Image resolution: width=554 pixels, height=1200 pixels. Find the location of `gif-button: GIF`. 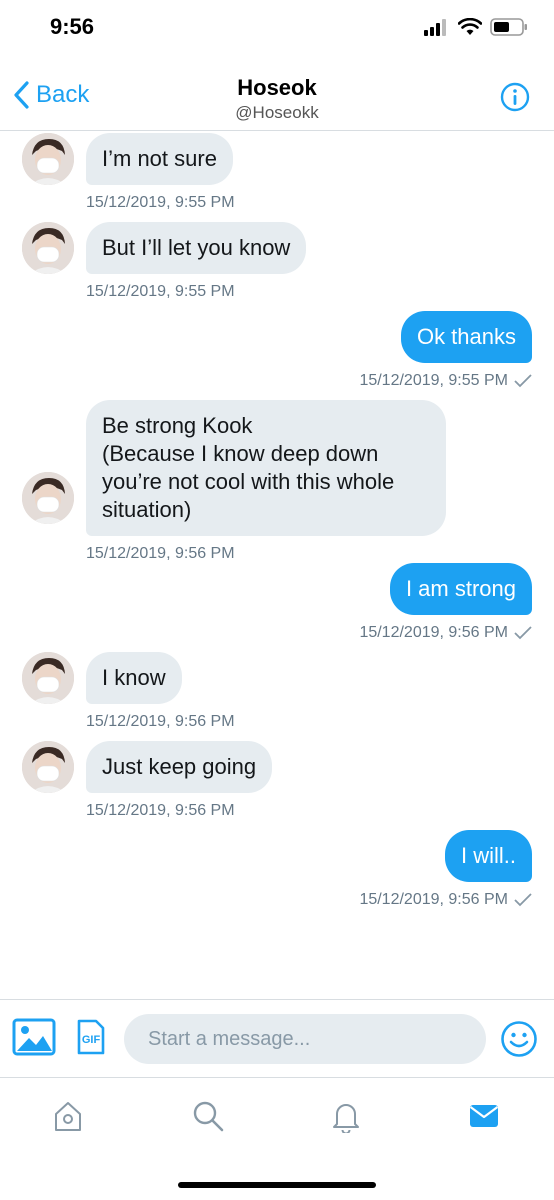

gif-button: GIF is located at coordinates (91, 1037).